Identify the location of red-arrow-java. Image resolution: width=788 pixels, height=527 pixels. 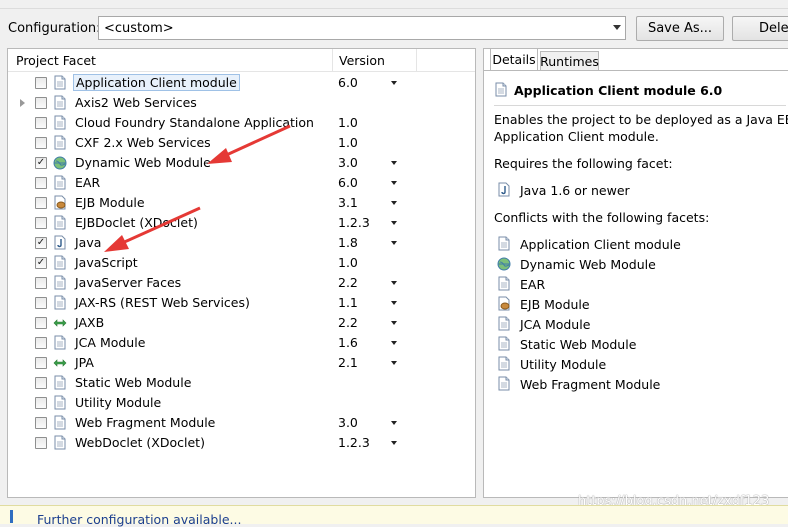
(152, 229).